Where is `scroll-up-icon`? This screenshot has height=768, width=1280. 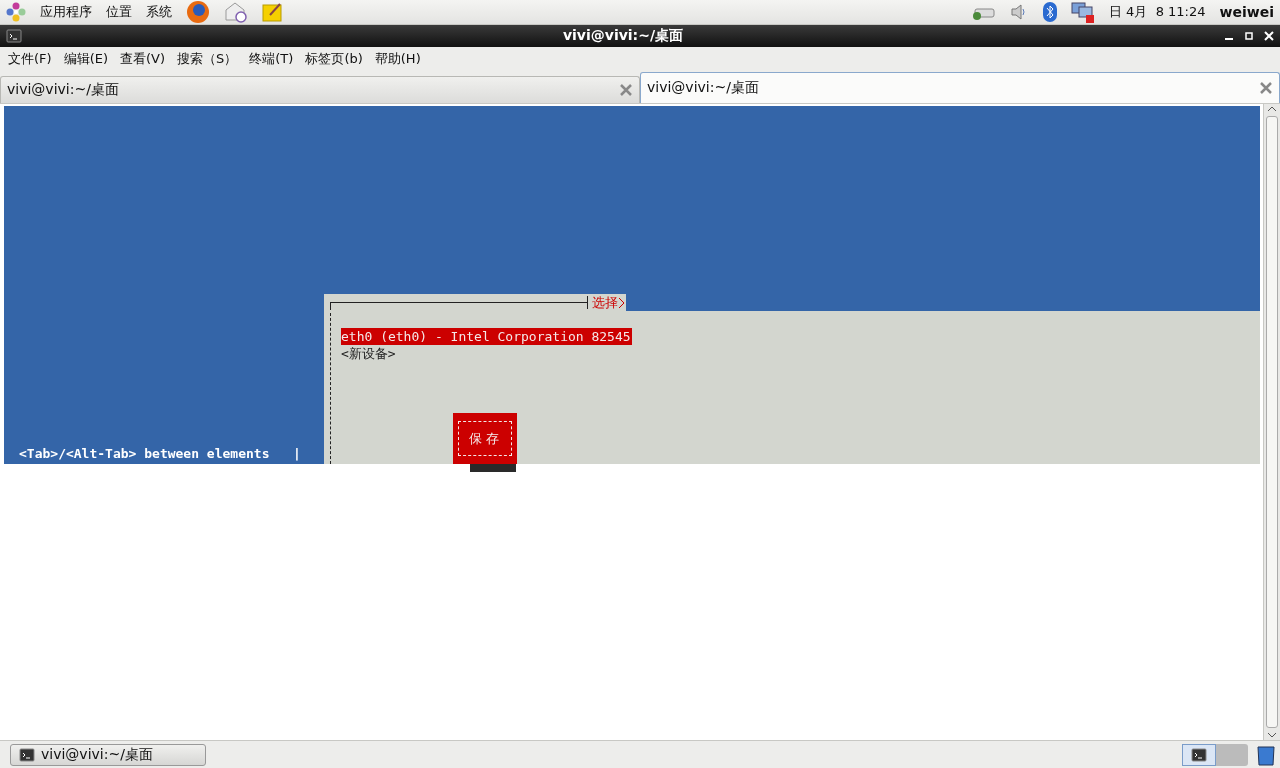
scroll-up-icon is located at coordinates (1272, 109).